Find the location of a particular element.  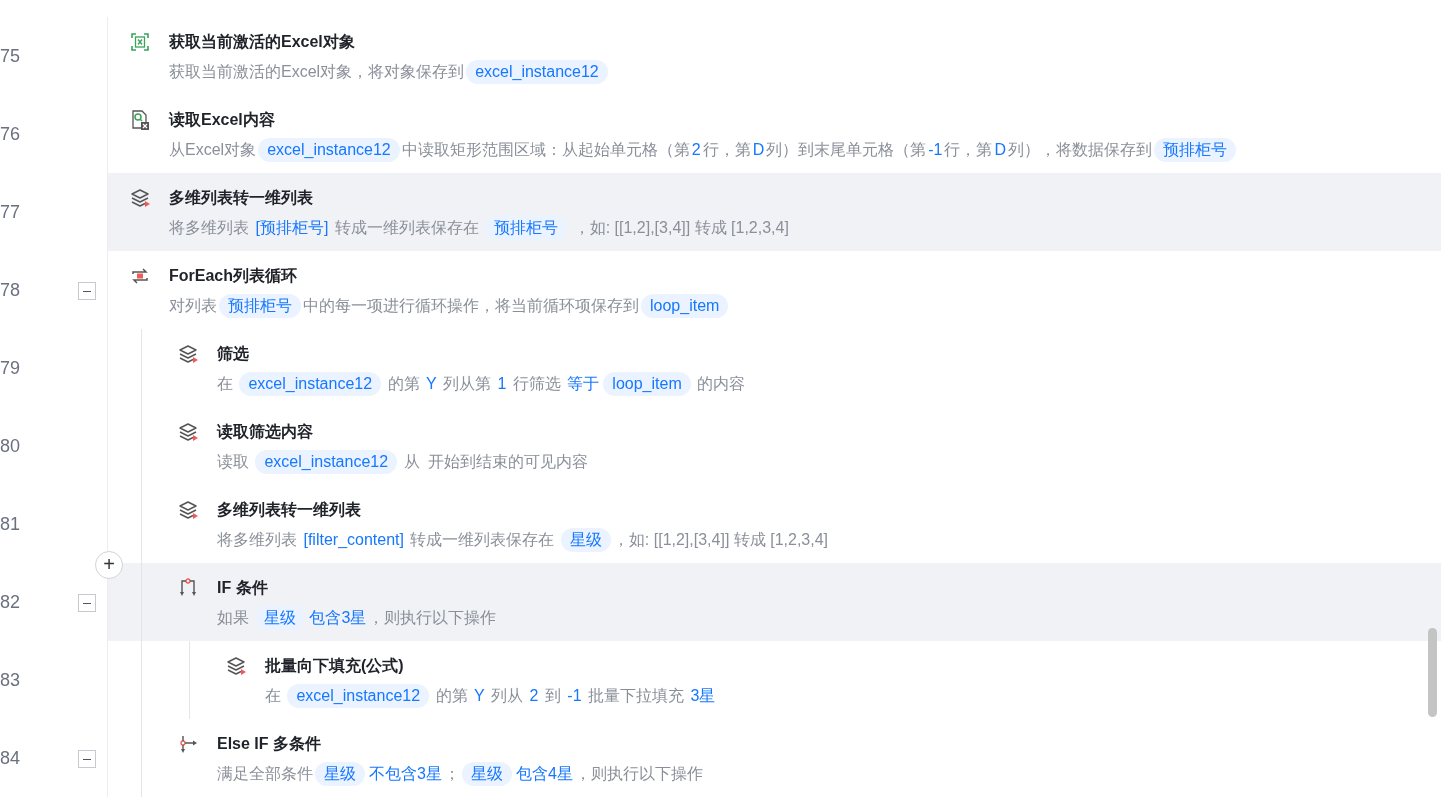

line-number: 84 is located at coordinates (10, 758).